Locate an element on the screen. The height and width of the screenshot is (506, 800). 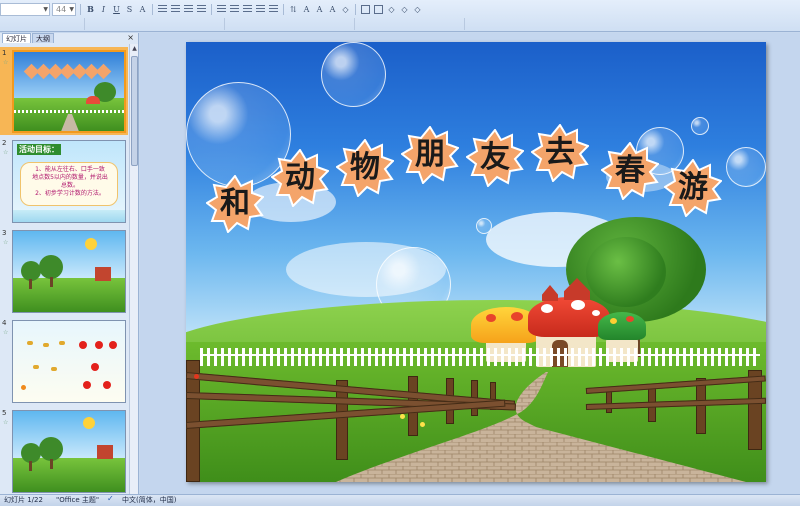
scroll-up-icon: ▲ is located at coordinates (134, 48).